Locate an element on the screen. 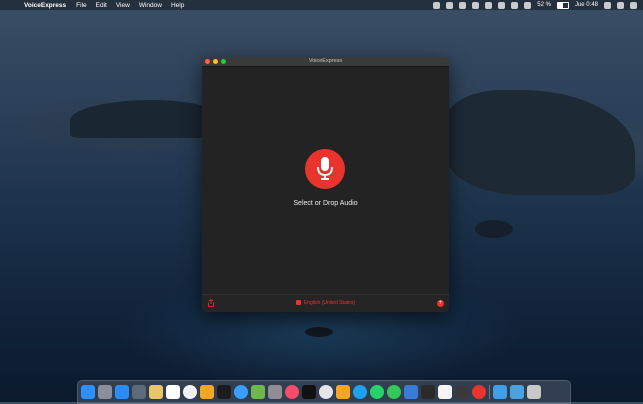  downloads-folder-icon is located at coordinates (500, 392).